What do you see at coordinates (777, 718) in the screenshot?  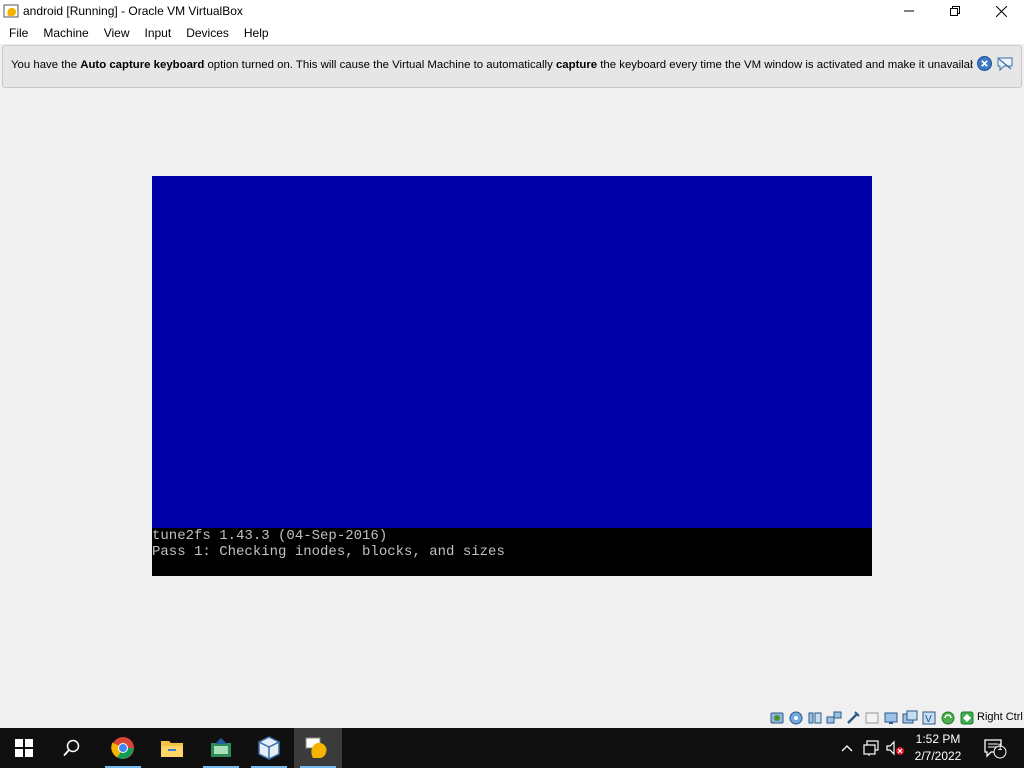 I see `hard-disk-icon` at bounding box center [777, 718].